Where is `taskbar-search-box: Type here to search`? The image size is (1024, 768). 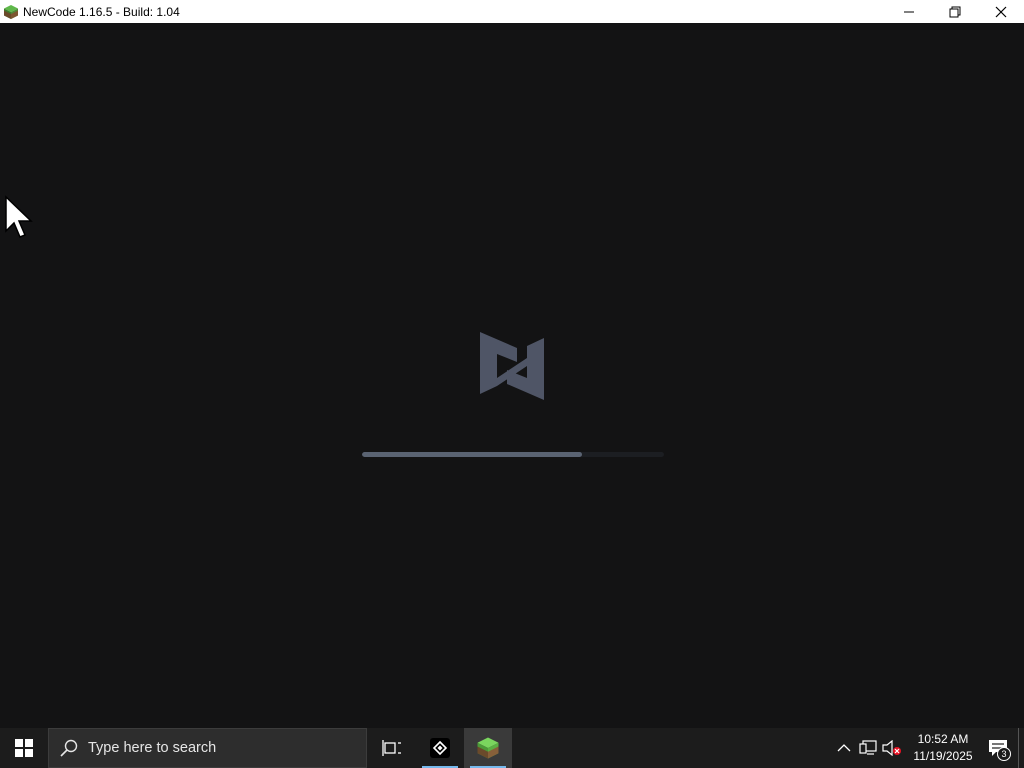
taskbar-search-box: Type here to search is located at coordinates (207, 748).